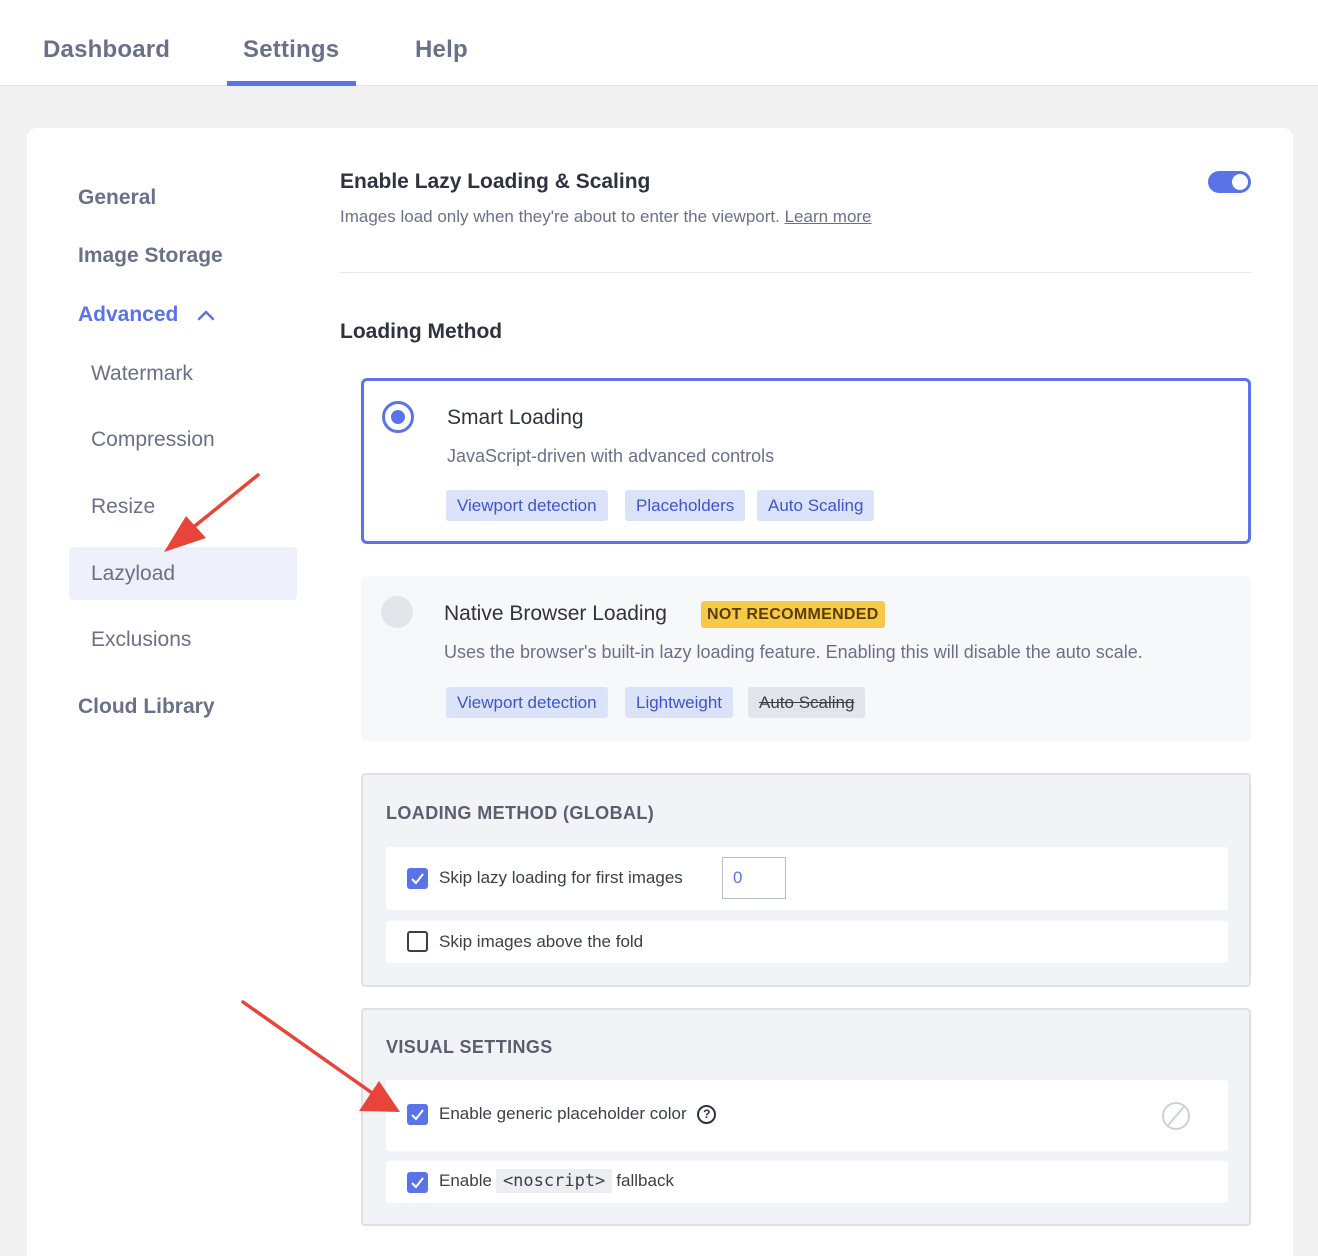 This screenshot has height=1256, width=1318. Describe the element at coordinates (417, 941) in the screenshot. I see `skip-fold-checkbox` at that location.